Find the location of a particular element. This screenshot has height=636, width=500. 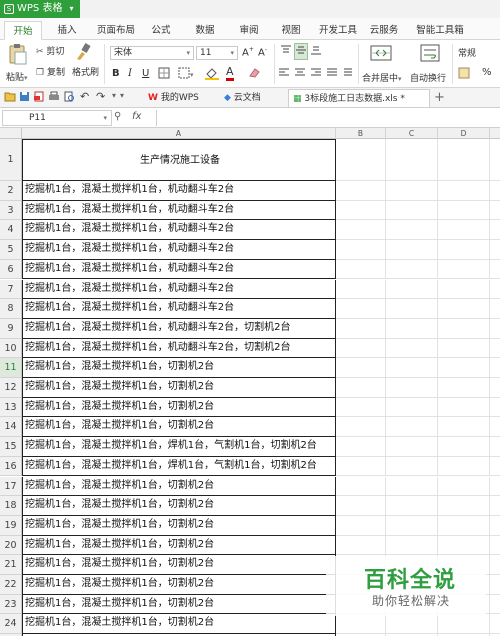

distribute-icon is located at coordinates (348, 74).